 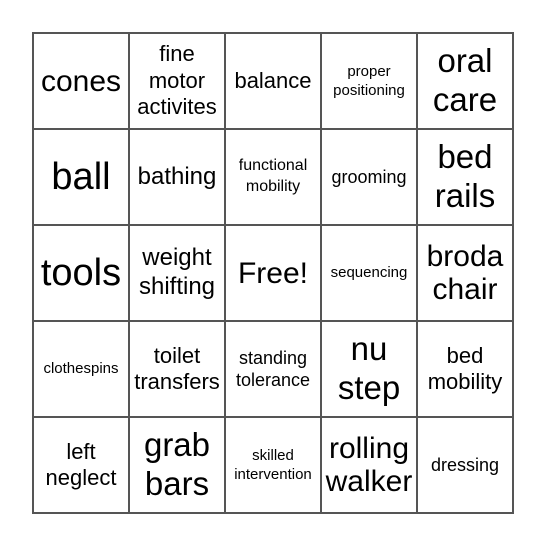 I want to click on bingo-cell-label: broda chair, so click(x=465, y=273).